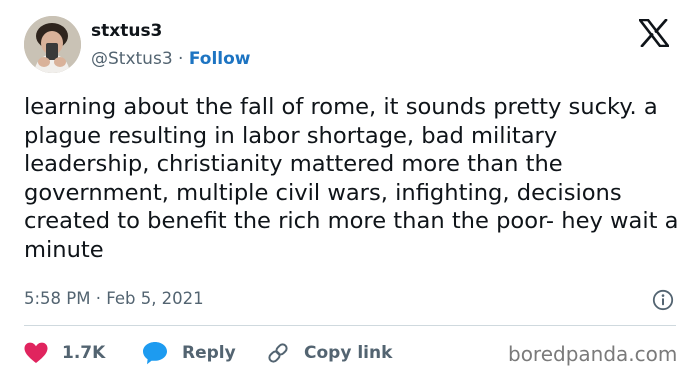 Image resolution: width=700 pixels, height=379 pixels. I want to click on copy-link-button: Copy link, so click(329, 353).